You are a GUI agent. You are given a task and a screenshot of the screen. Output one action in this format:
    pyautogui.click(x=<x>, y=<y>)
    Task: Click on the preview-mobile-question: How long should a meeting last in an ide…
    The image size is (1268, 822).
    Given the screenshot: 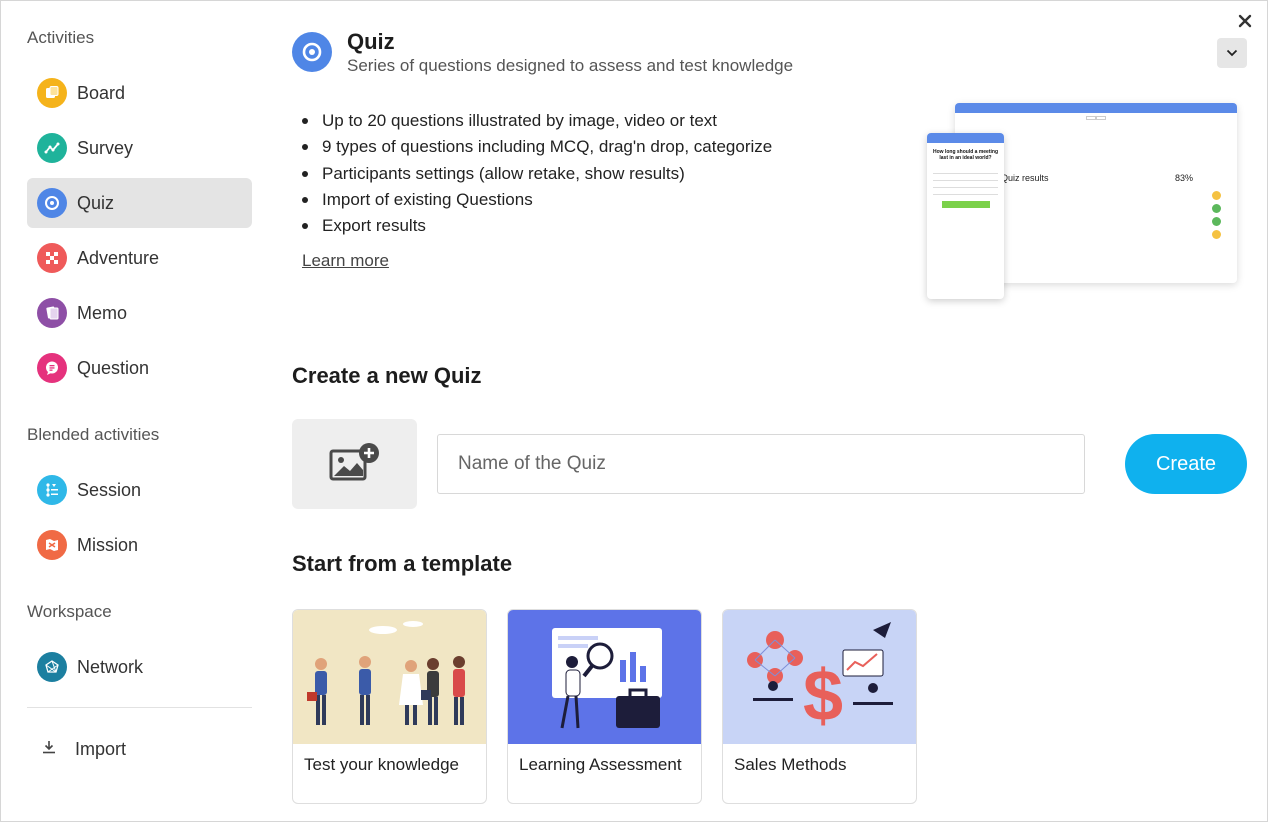 What is the action you would take?
    pyautogui.click(x=965, y=155)
    